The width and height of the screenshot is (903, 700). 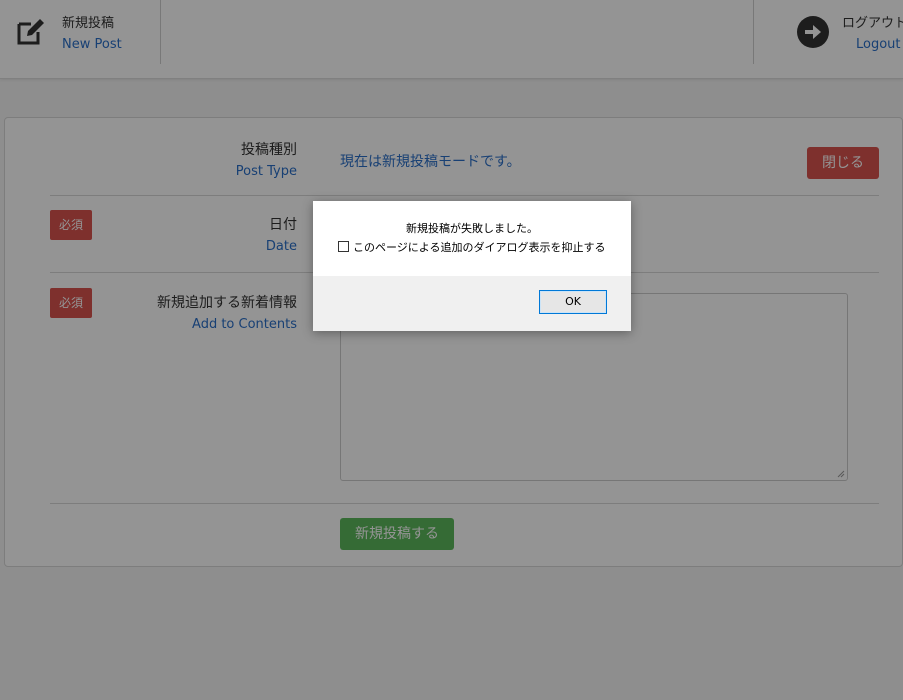 What do you see at coordinates (472, 228) in the screenshot?
I see `dialog-message: 新規投稿が失敗しました。` at bounding box center [472, 228].